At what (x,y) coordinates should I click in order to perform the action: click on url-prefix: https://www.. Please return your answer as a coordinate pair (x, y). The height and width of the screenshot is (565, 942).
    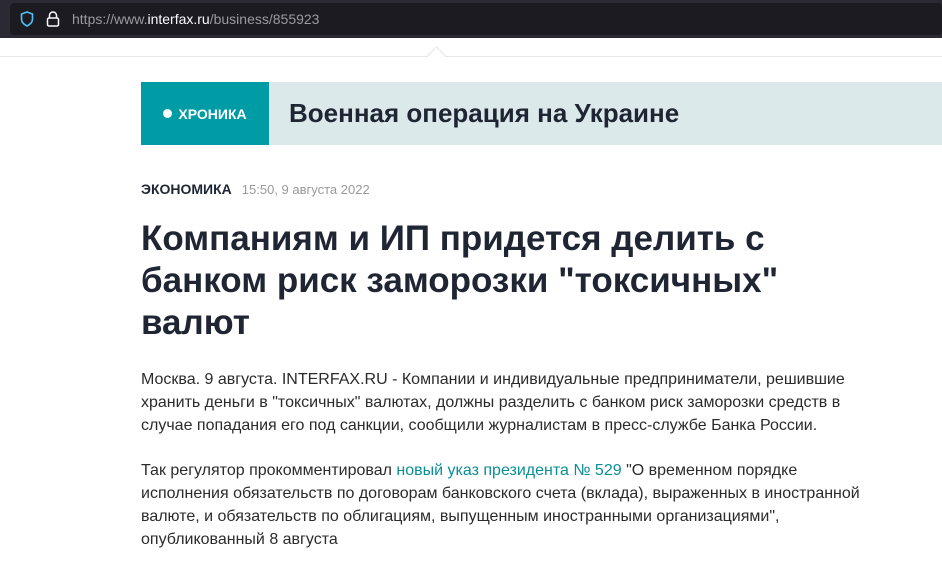
    Looking at the image, I should click on (110, 19).